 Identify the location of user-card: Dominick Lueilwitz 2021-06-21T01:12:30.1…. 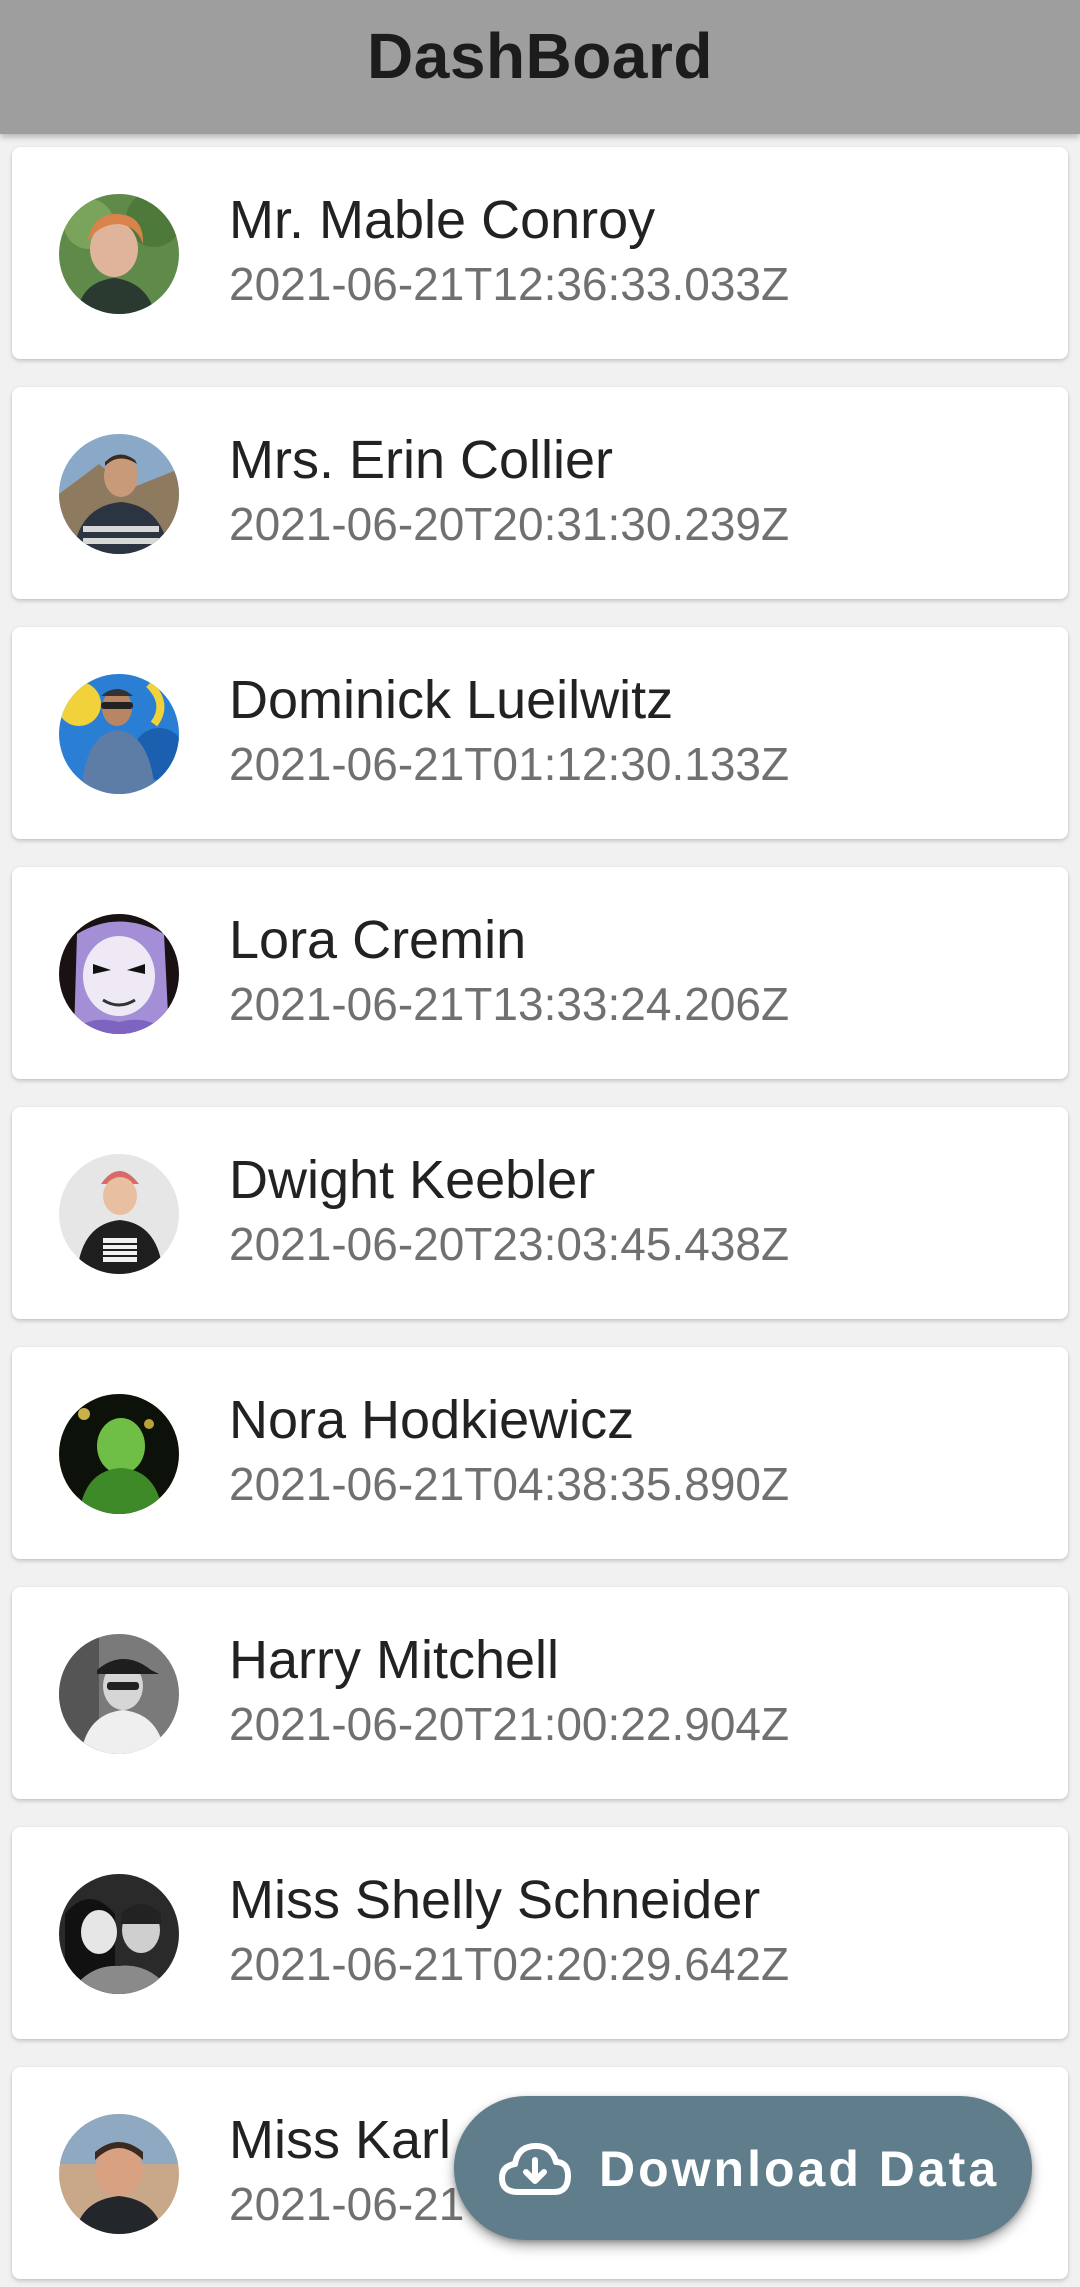
(540, 733).